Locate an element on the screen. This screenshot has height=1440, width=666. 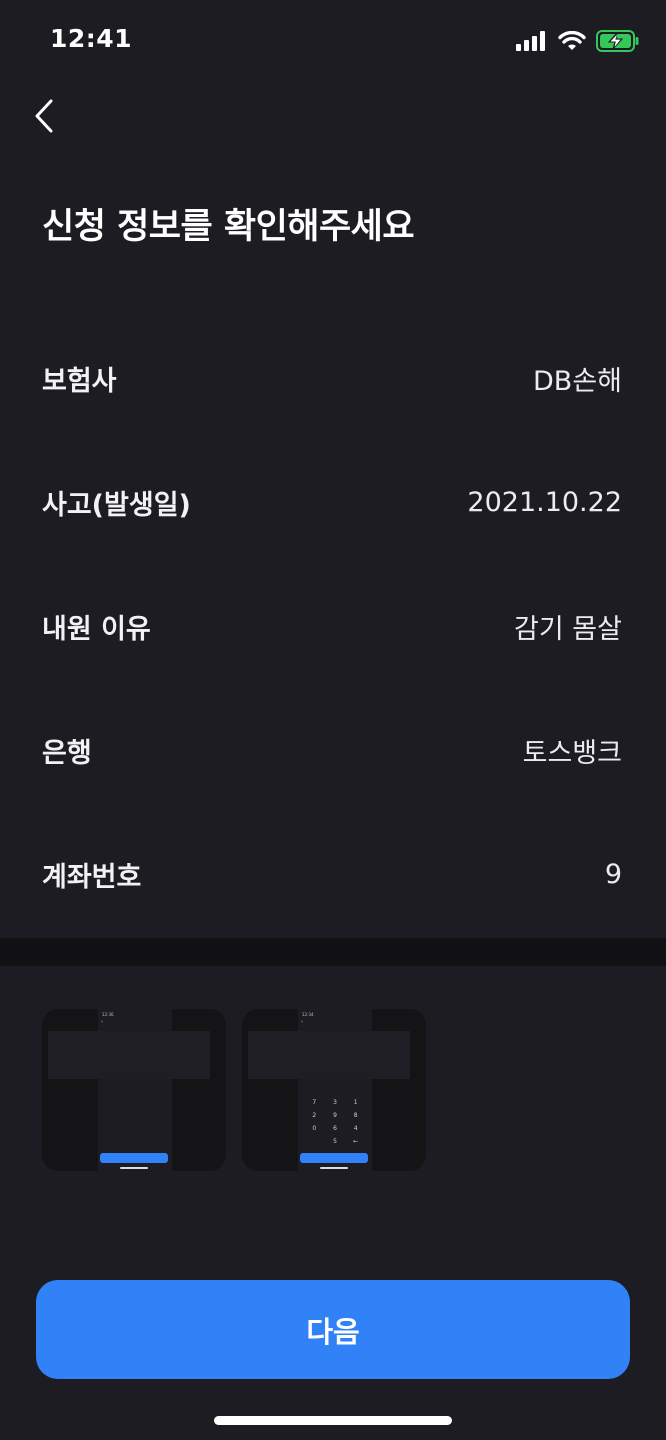
keypad-key: 3 is located at coordinates (335, 1102).